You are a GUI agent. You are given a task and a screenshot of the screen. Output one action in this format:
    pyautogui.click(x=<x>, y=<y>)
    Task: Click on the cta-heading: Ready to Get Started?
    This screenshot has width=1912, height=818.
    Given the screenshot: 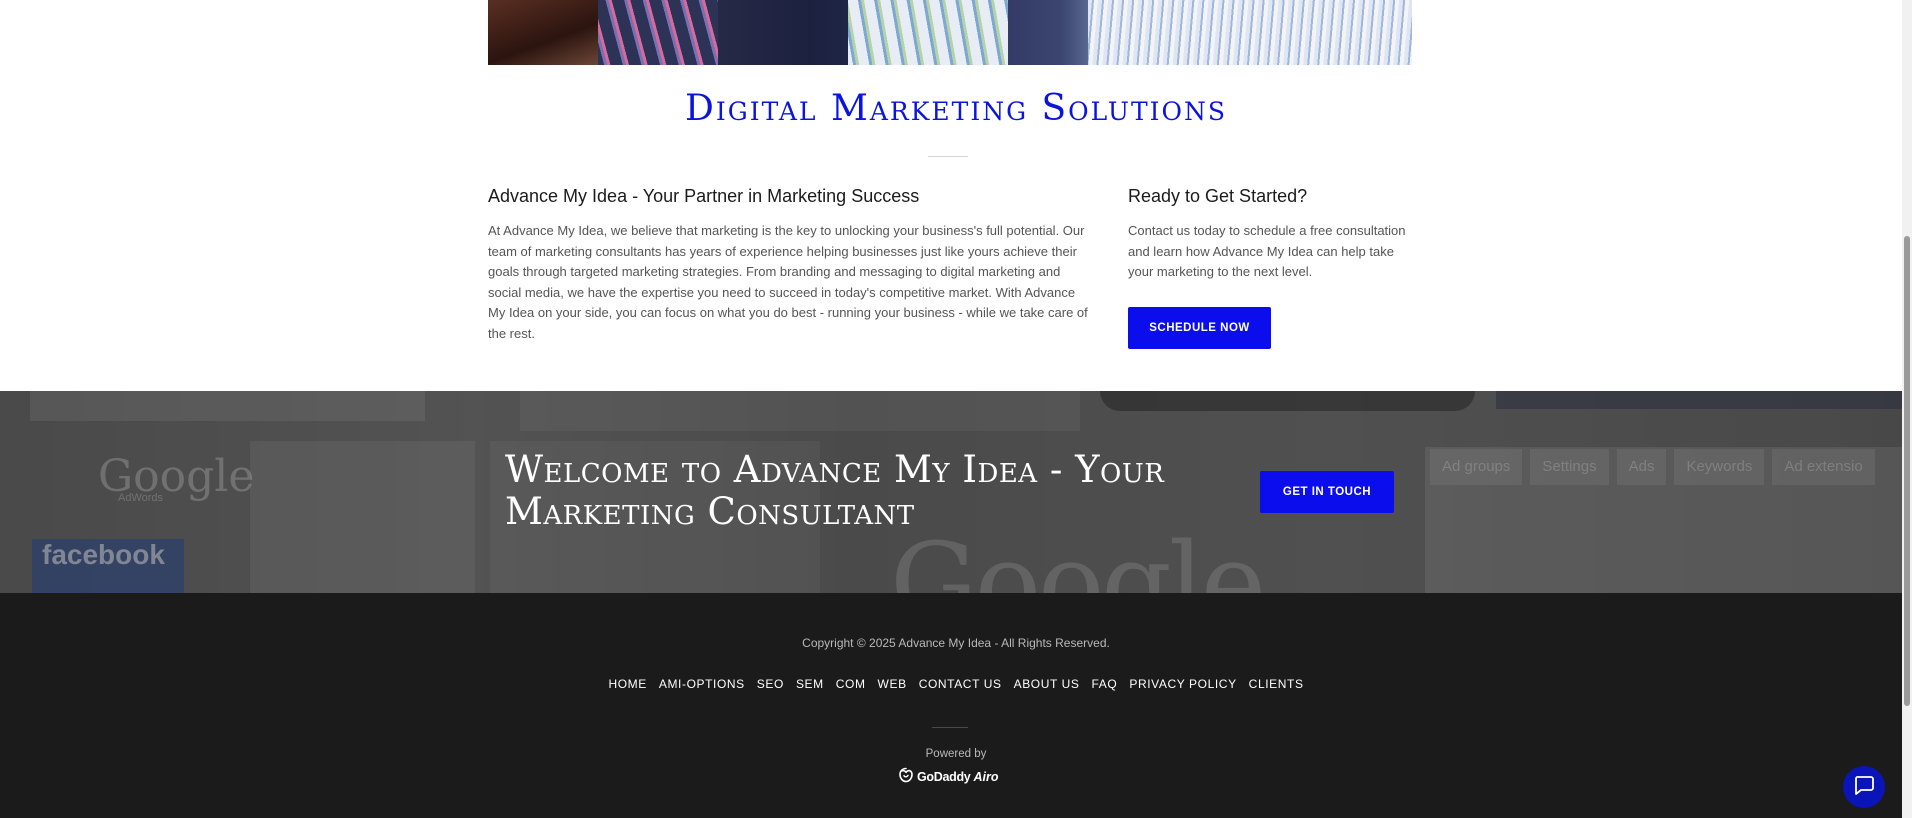 What is the action you would take?
    pyautogui.click(x=1218, y=196)
    